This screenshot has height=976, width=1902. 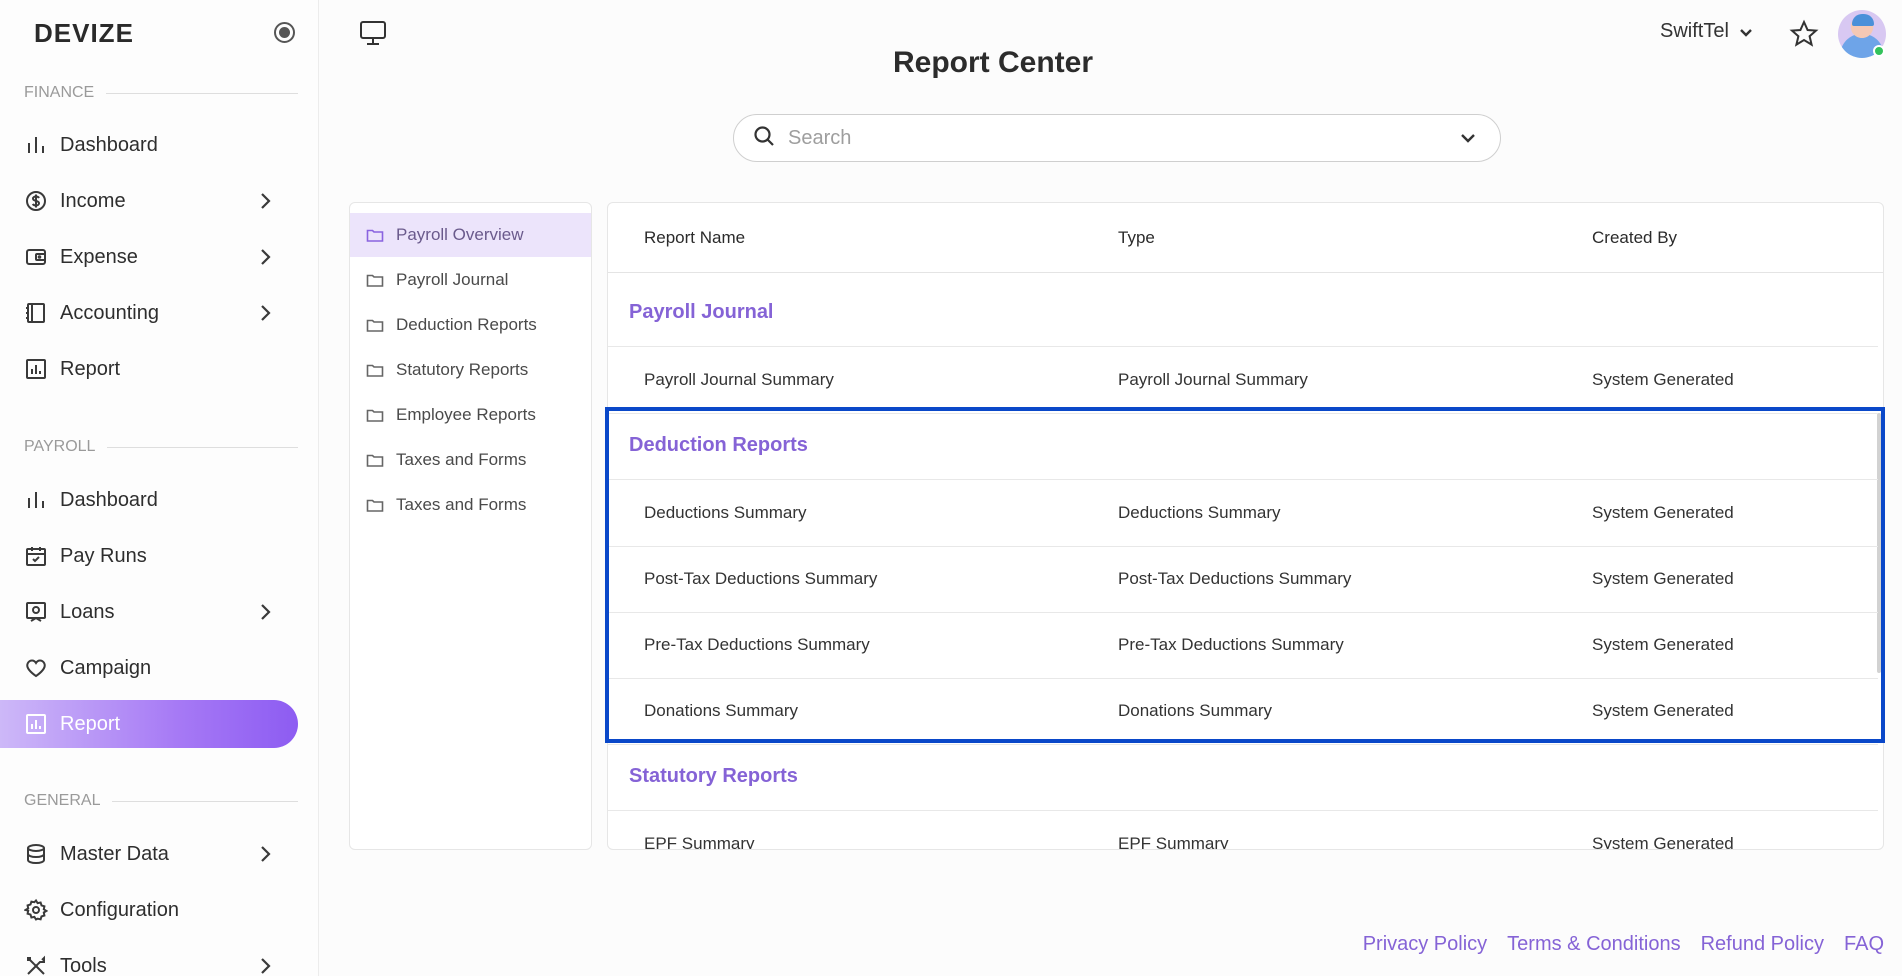 What do you see at coordinates (109, 499) in the screenshot?
I see `sidebar-item-label: Dashboard` at bounding box center [109, 499].